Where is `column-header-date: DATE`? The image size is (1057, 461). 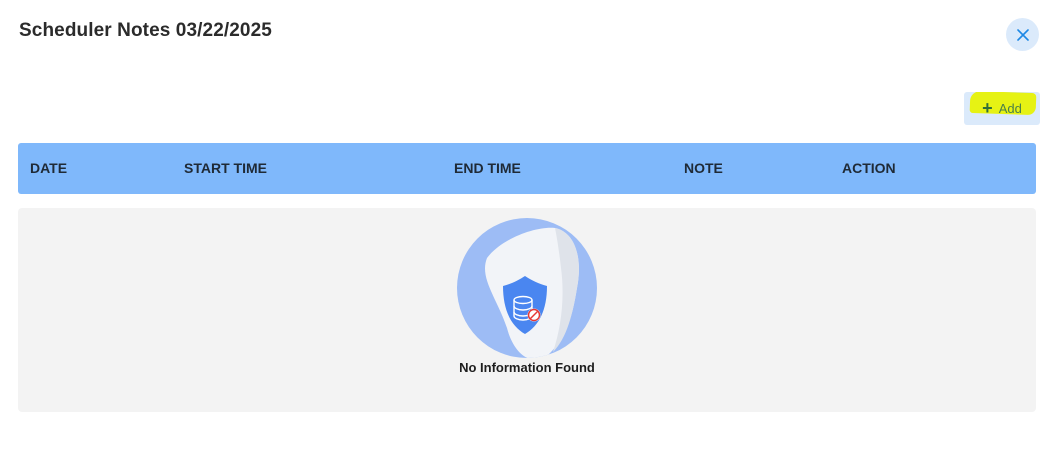
column-header-date: DATE is located at coordinates (49, 168).